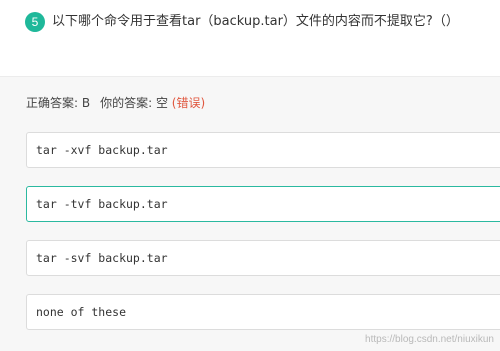 This screenshot has width=500, height=351. I want to click on answer-status-badge: (错误), so click(188, 103).